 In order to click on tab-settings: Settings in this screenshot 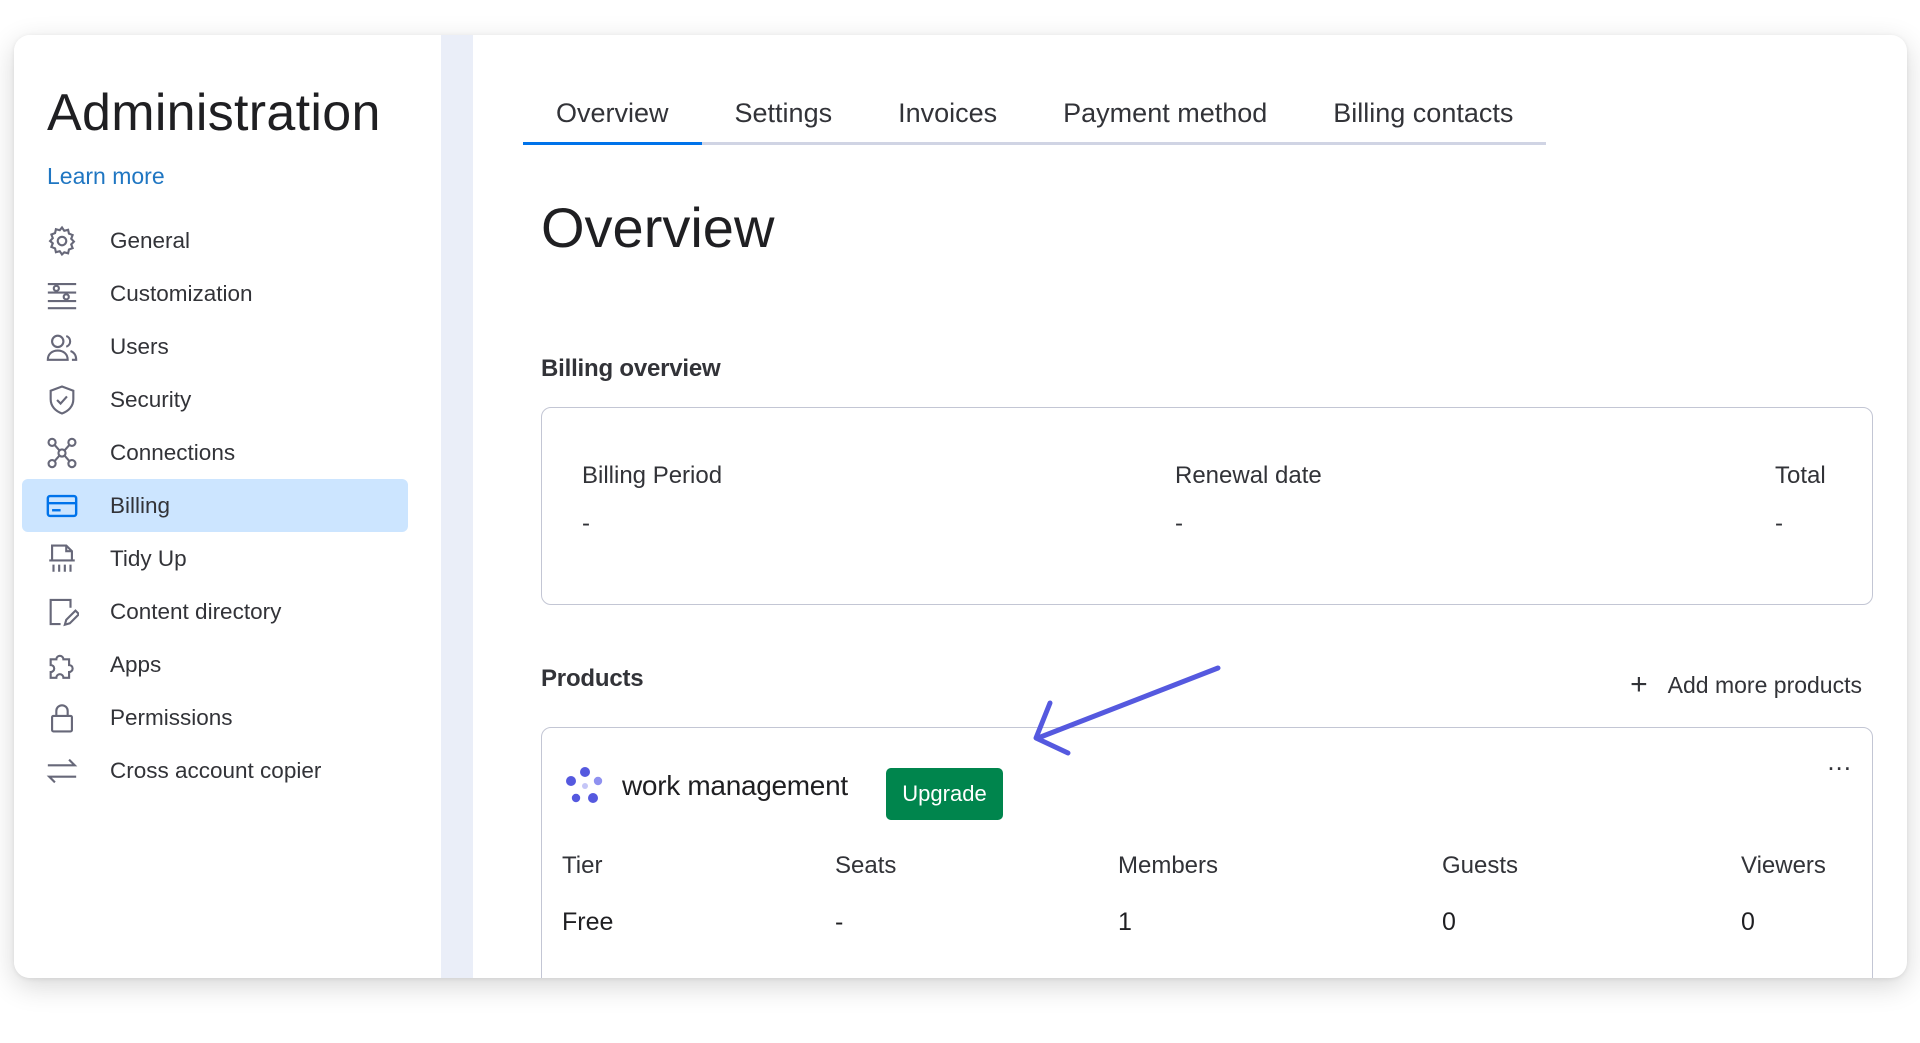, I will do `click(784, 113)`.